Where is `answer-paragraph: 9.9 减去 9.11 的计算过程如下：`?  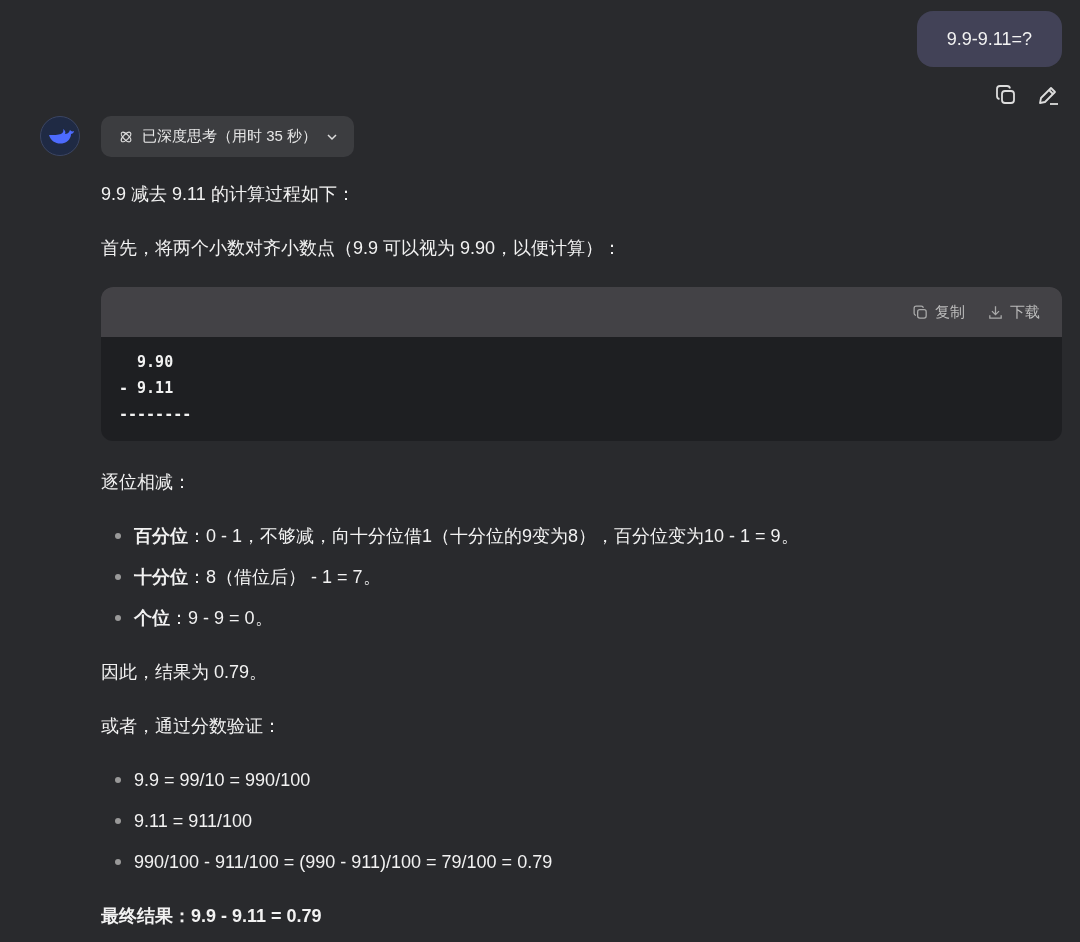
answer-paragraph: 9.9 减去 9.11 的计算过程如下： is located at coordinates (228, 194).